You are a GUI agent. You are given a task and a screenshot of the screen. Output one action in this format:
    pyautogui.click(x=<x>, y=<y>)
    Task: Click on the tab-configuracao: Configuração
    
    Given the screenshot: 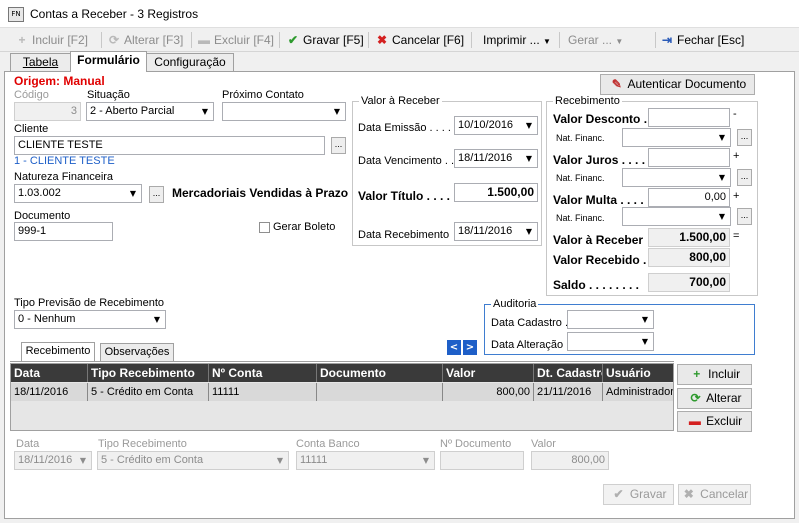 What is the action you would take?
    pyautogui.click(x=190, y=62)
    